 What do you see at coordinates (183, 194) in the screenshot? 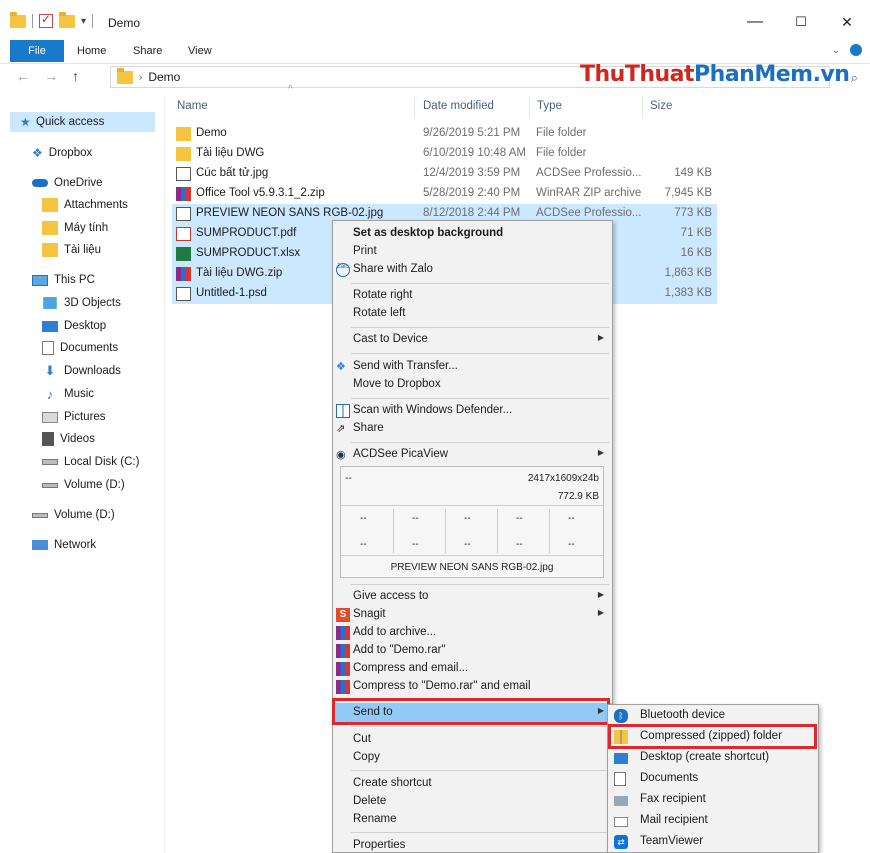
I see `winrar-icon` at bounding box center [183, 194].